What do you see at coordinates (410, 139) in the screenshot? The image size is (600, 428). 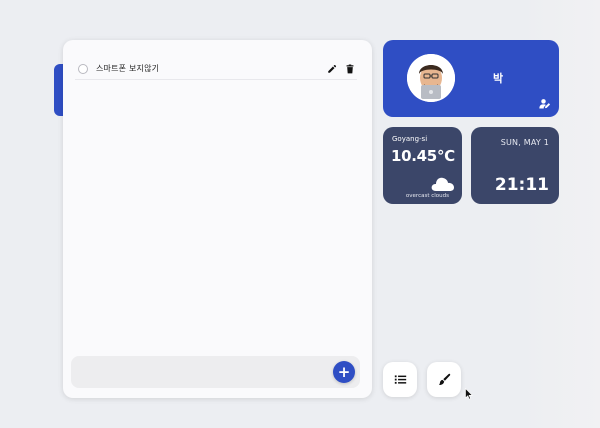 I see `weather-city: Goyang-si` at bounding box center [410, 139].